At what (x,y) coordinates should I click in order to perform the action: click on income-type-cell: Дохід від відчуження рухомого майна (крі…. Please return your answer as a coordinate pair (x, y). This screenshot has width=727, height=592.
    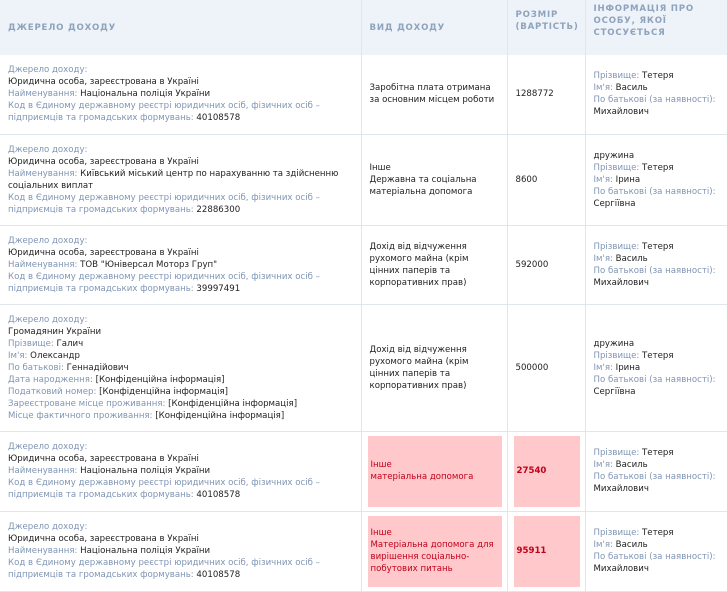
    Looking at the image, I should click on (434, 368).